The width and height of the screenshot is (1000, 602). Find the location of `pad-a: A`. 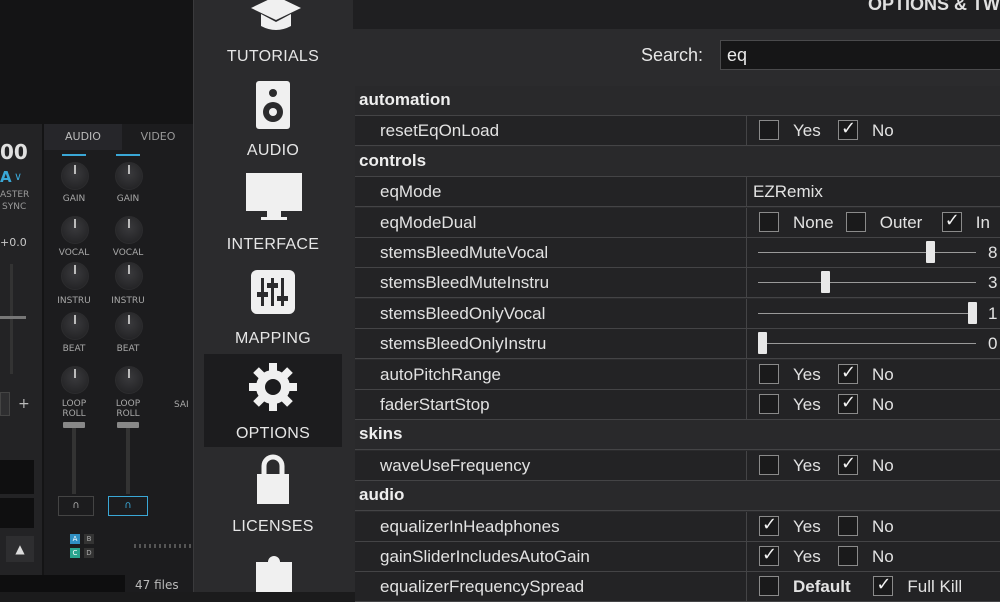

pad-a: A is located at coordinates (75, 539).